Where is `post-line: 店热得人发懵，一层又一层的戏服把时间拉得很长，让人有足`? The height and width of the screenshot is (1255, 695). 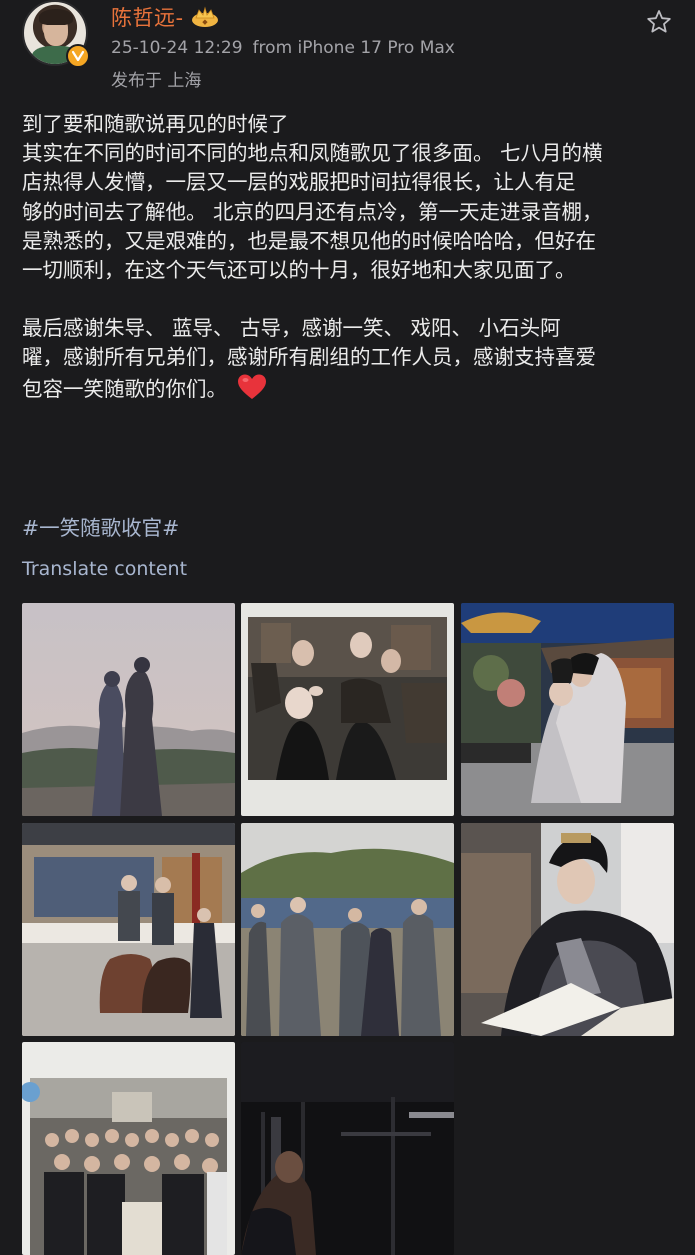
post-line: 店热得人发懵，一层又一层的戏服把时间拉得很长，让人有足 is located at coordinates (299, 182).